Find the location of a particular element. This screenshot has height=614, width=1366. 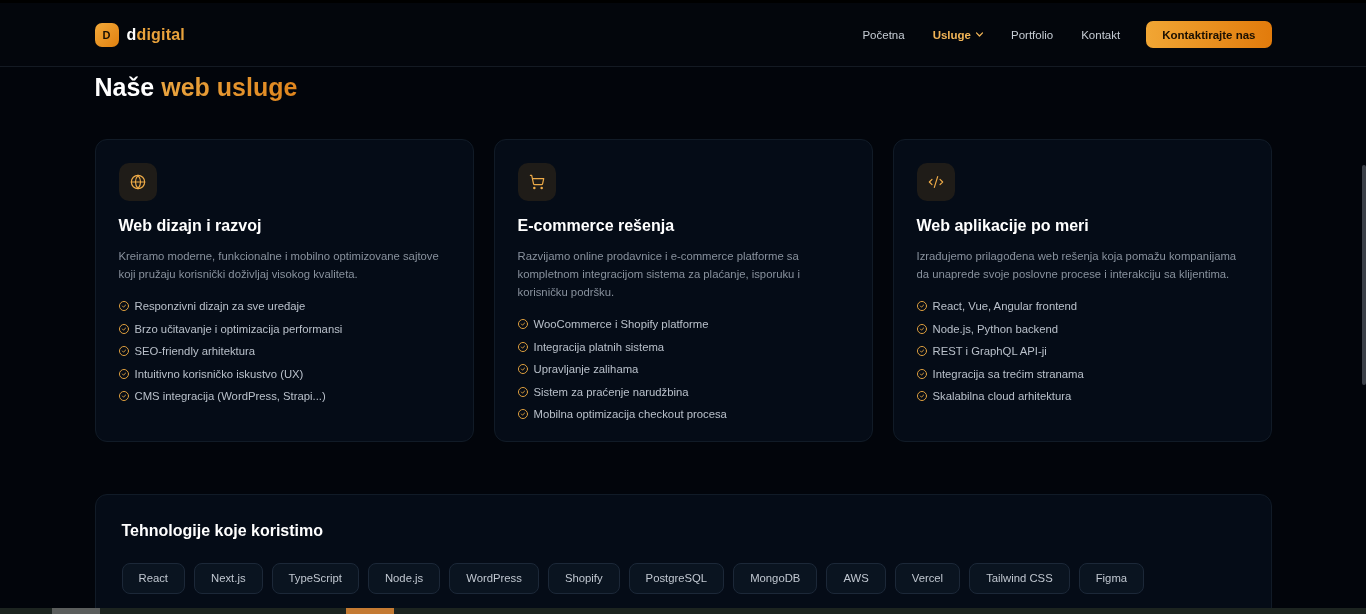

nav-link: Portfolio is located at coordinates (1032, 34).